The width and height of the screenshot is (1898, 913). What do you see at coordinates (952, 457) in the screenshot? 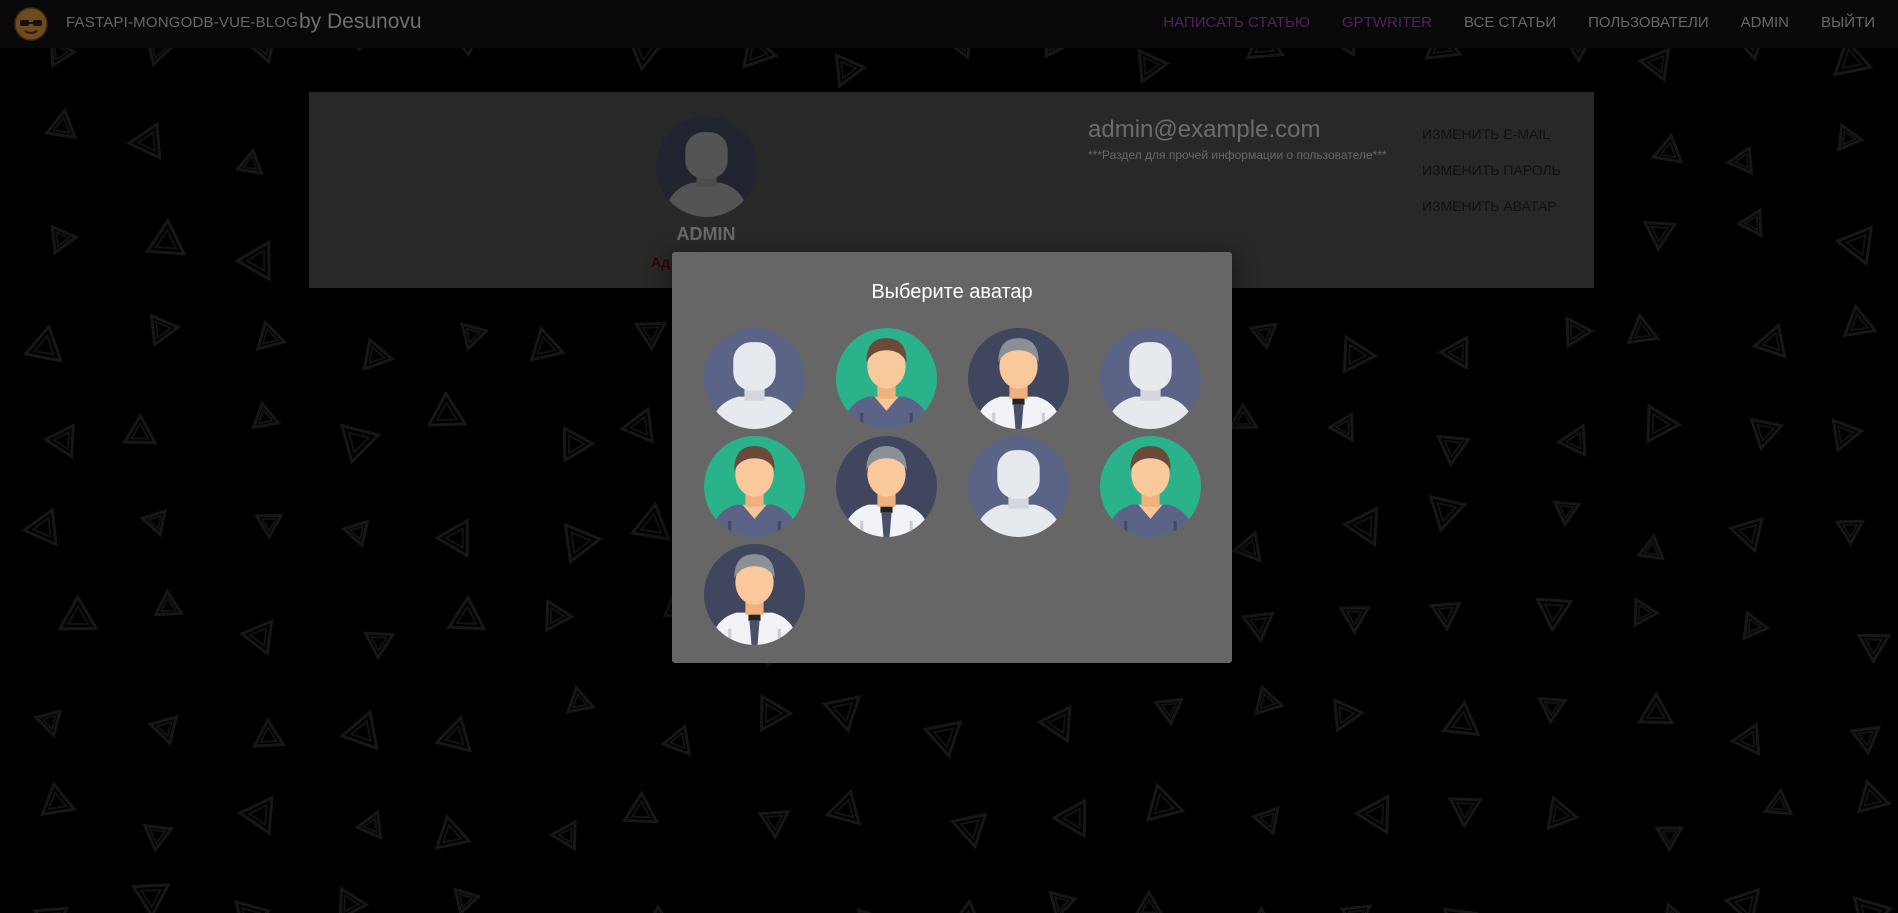
I see `avatar-picker-dialog: Выберите аватар` at bounding box center [952, 457].